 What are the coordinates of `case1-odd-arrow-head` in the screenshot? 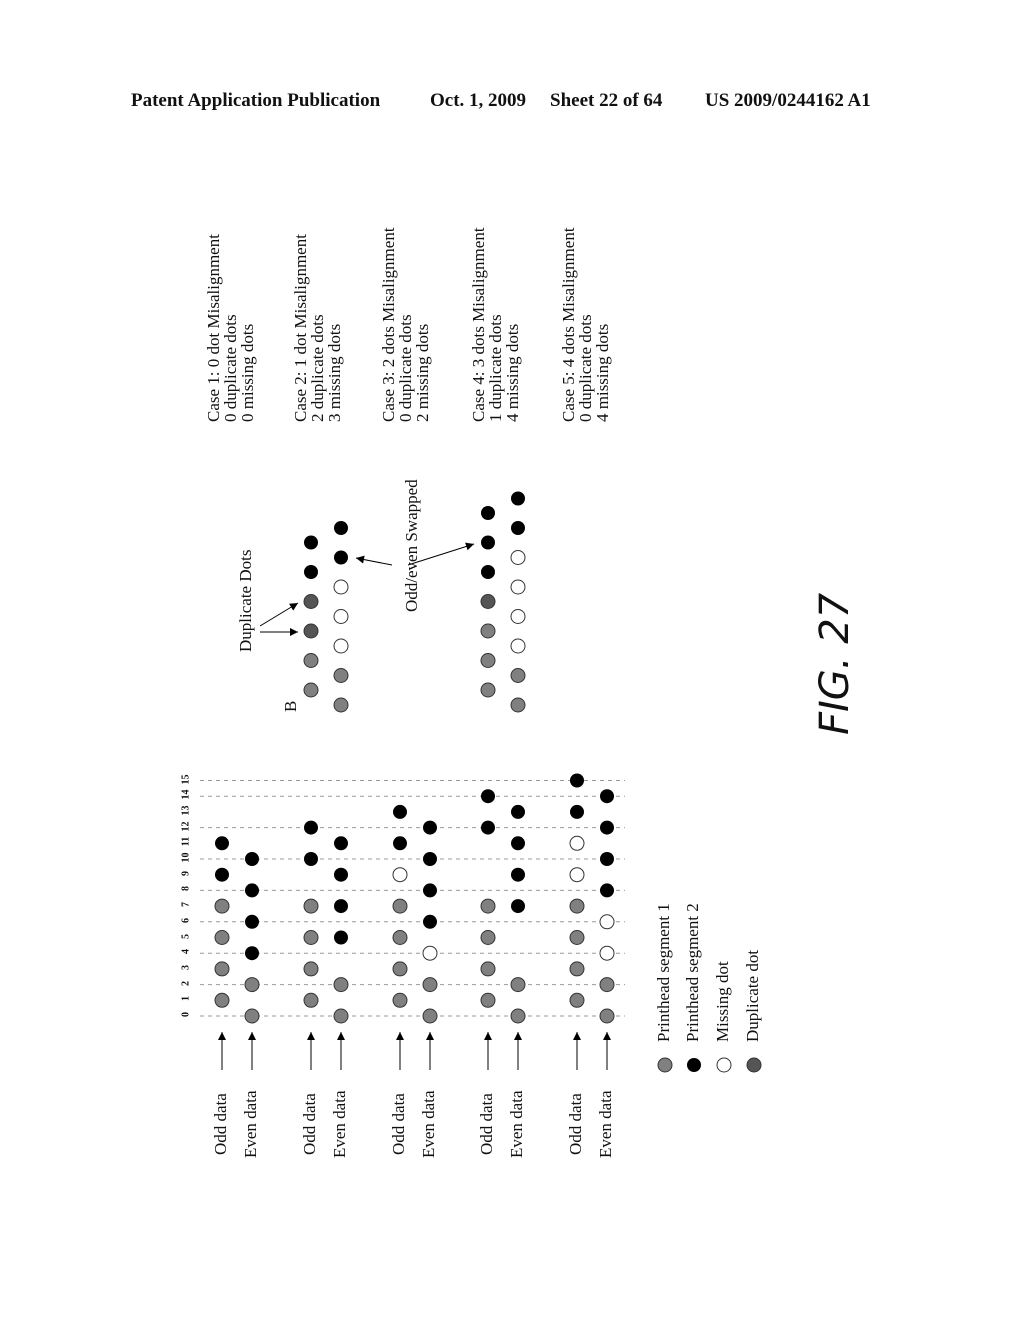 It's located at (222, 1036).